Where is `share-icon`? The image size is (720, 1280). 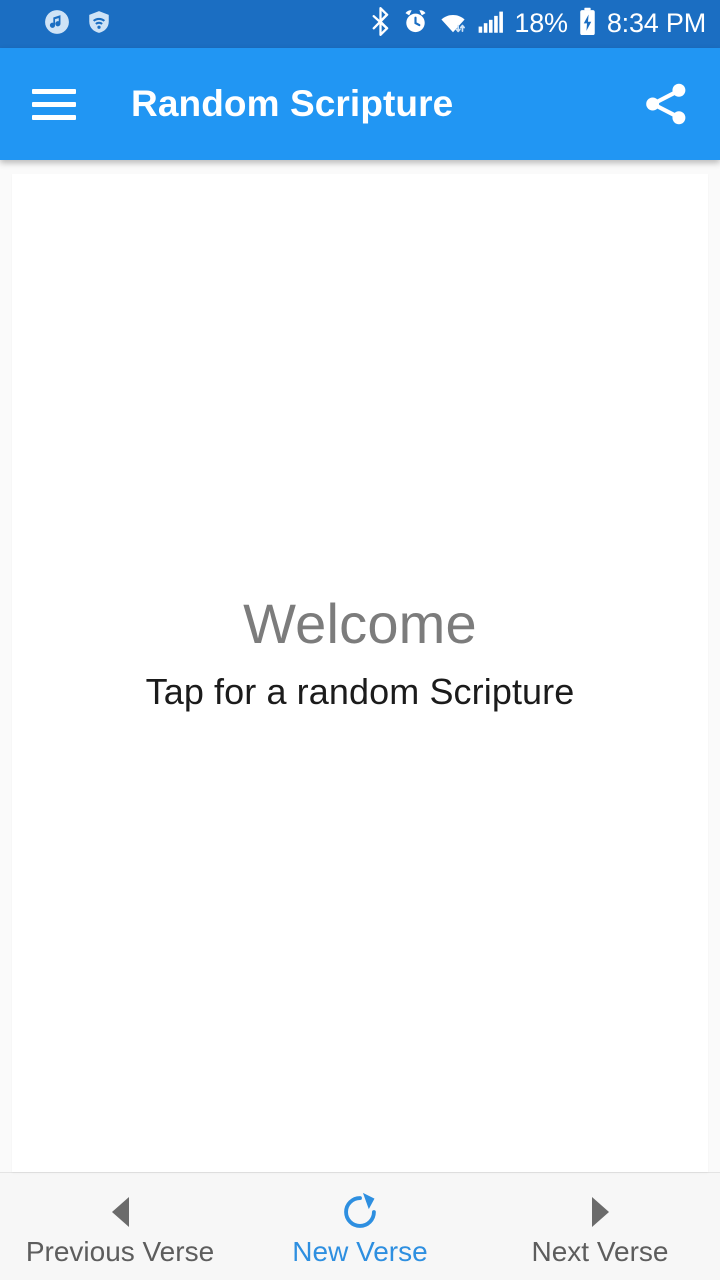
share-icon is located at coordinates (666, 104).